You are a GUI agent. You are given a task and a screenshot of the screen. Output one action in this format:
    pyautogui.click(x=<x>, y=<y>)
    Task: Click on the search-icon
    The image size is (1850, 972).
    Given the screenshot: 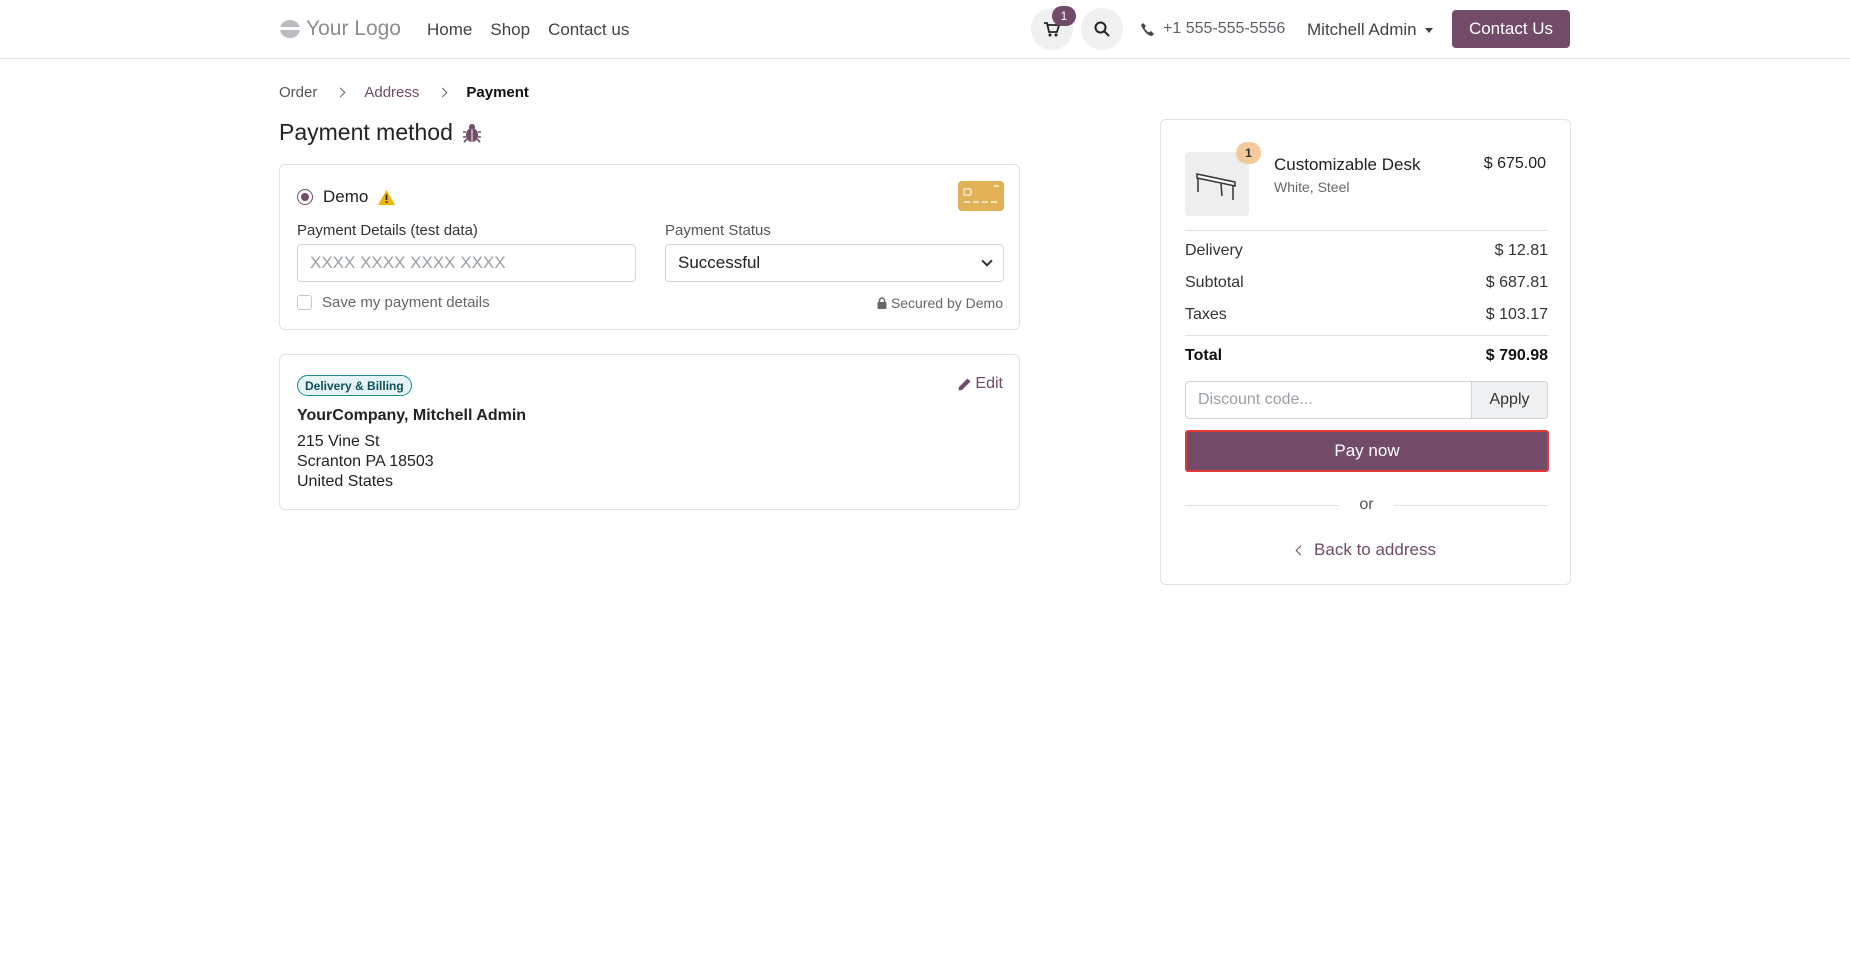 What is the action you would take?
    pyautogui.click(x=1102, y=29)
    